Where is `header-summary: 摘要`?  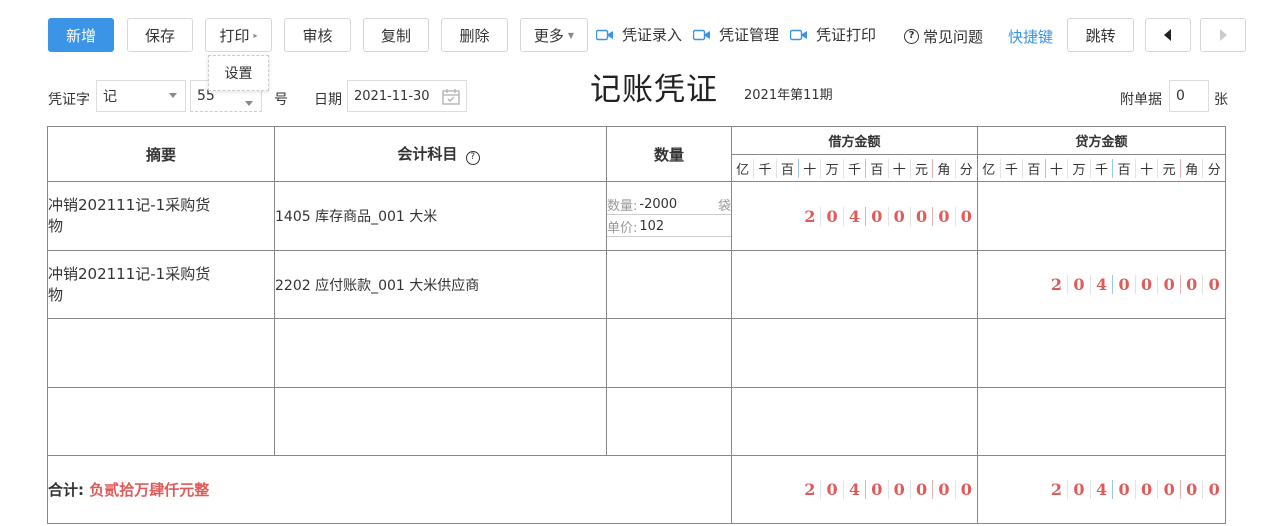
header-summary: 摘要 is located at coordinates (161, 154).